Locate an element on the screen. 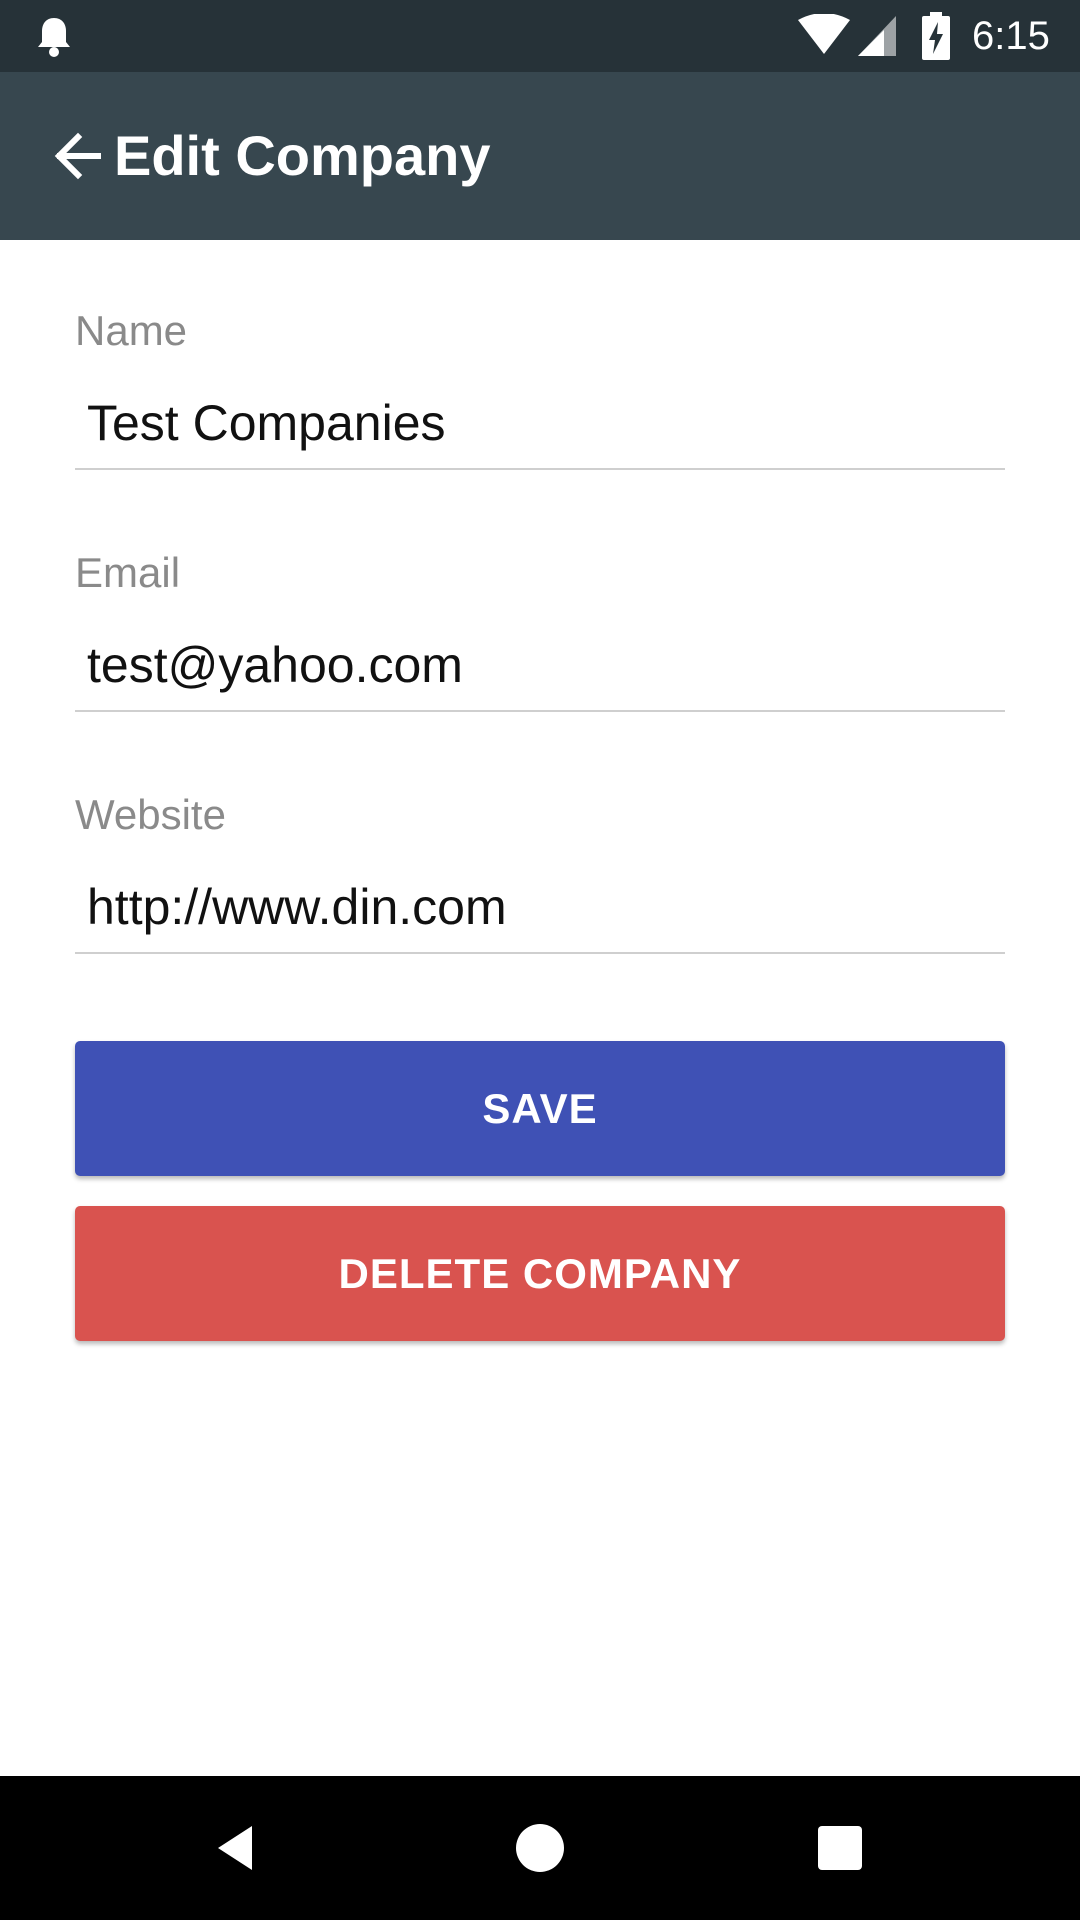 This screenshot has height=1920, width=1080. cell-signal-icon is located at coordinates (877, 36).